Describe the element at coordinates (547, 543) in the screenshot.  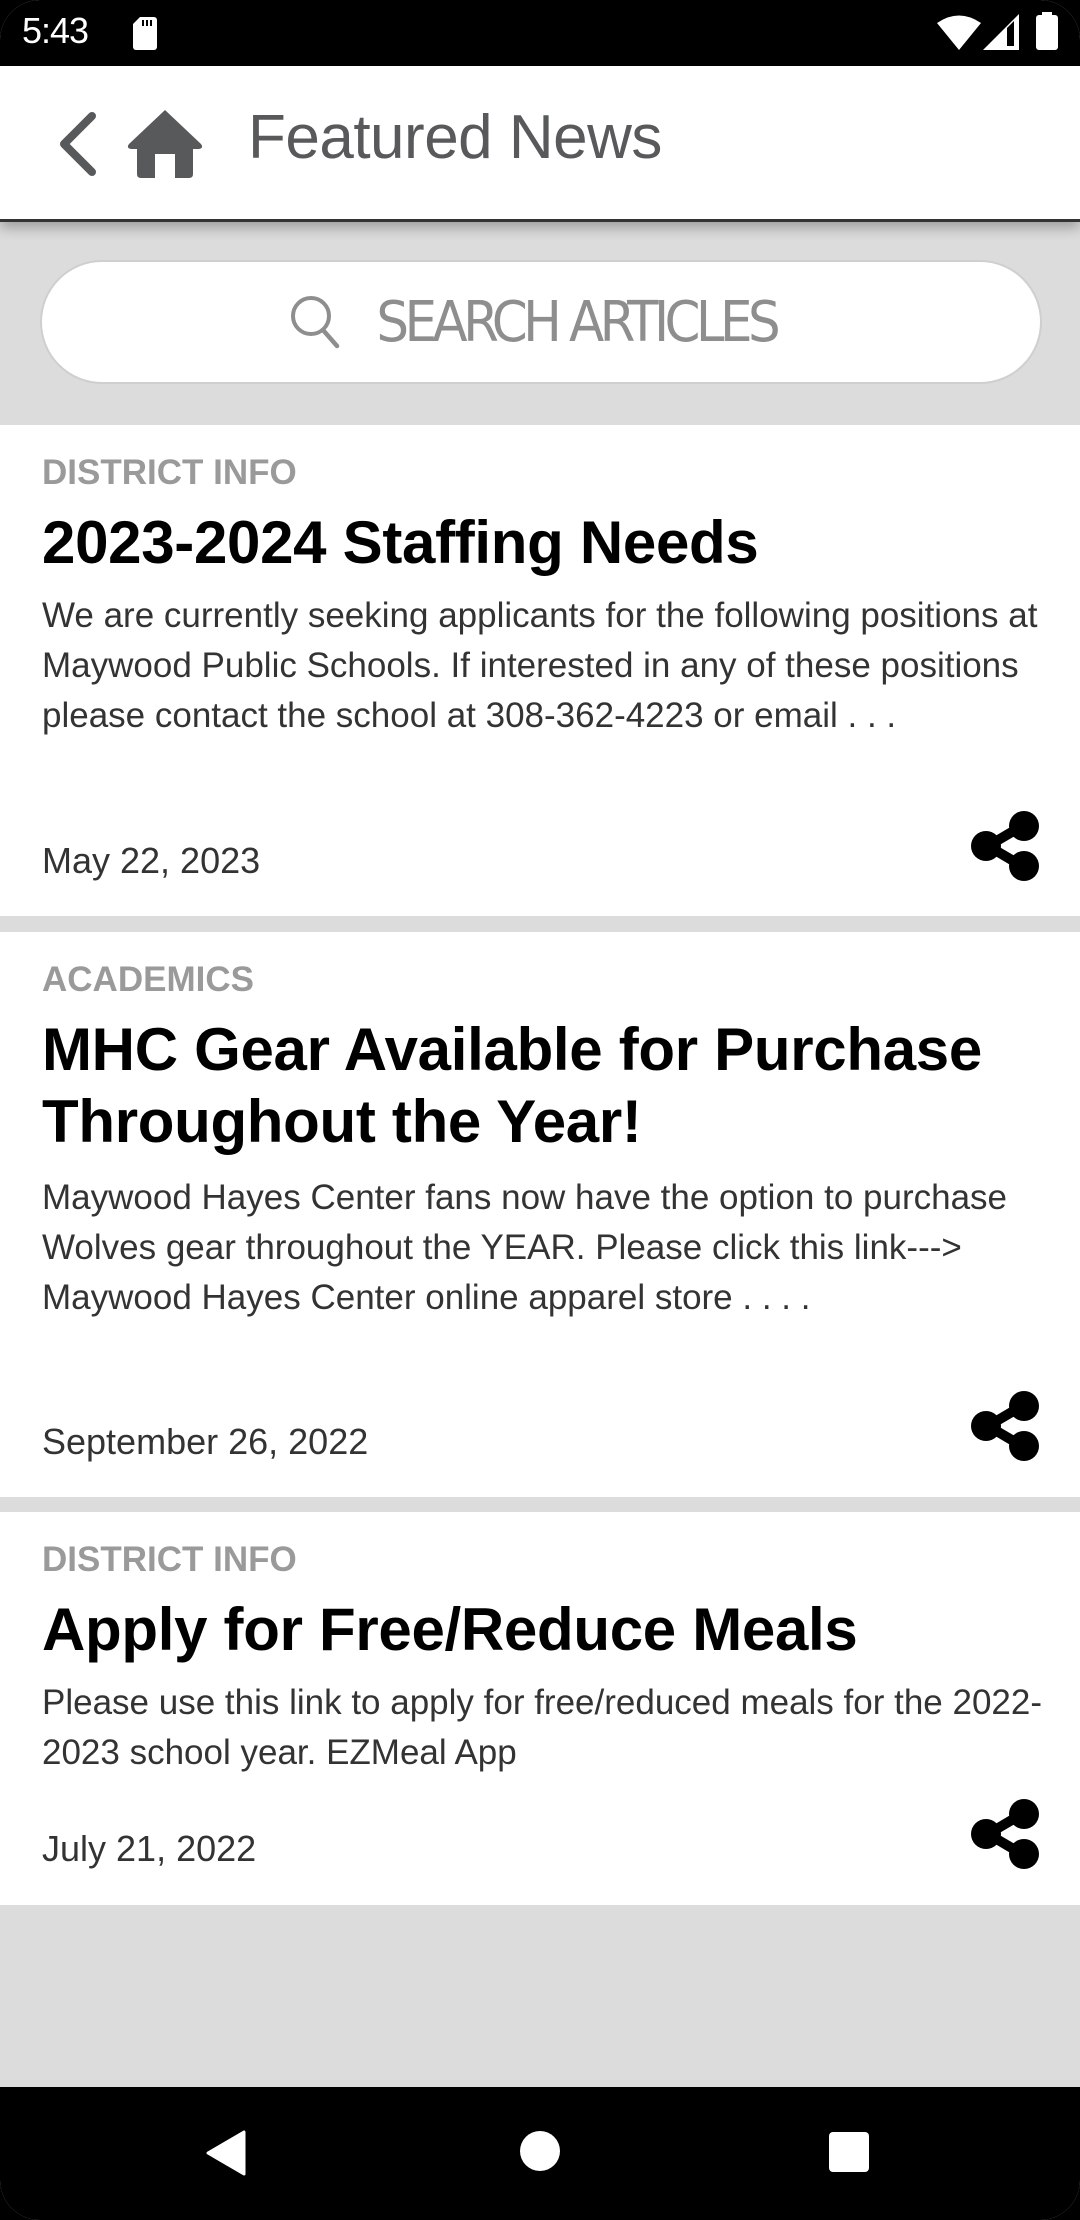
I see `article-title: 2023-2024 Staffing Needs` at that location.